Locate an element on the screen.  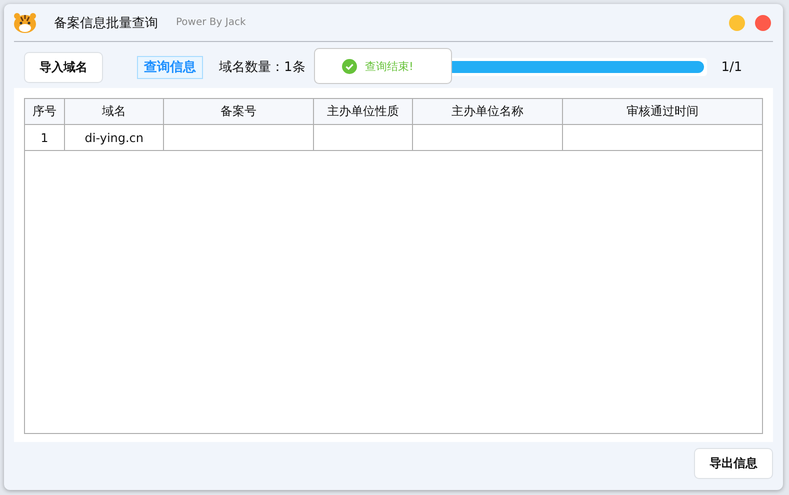
check-icon is located at coordinates (349, 66).